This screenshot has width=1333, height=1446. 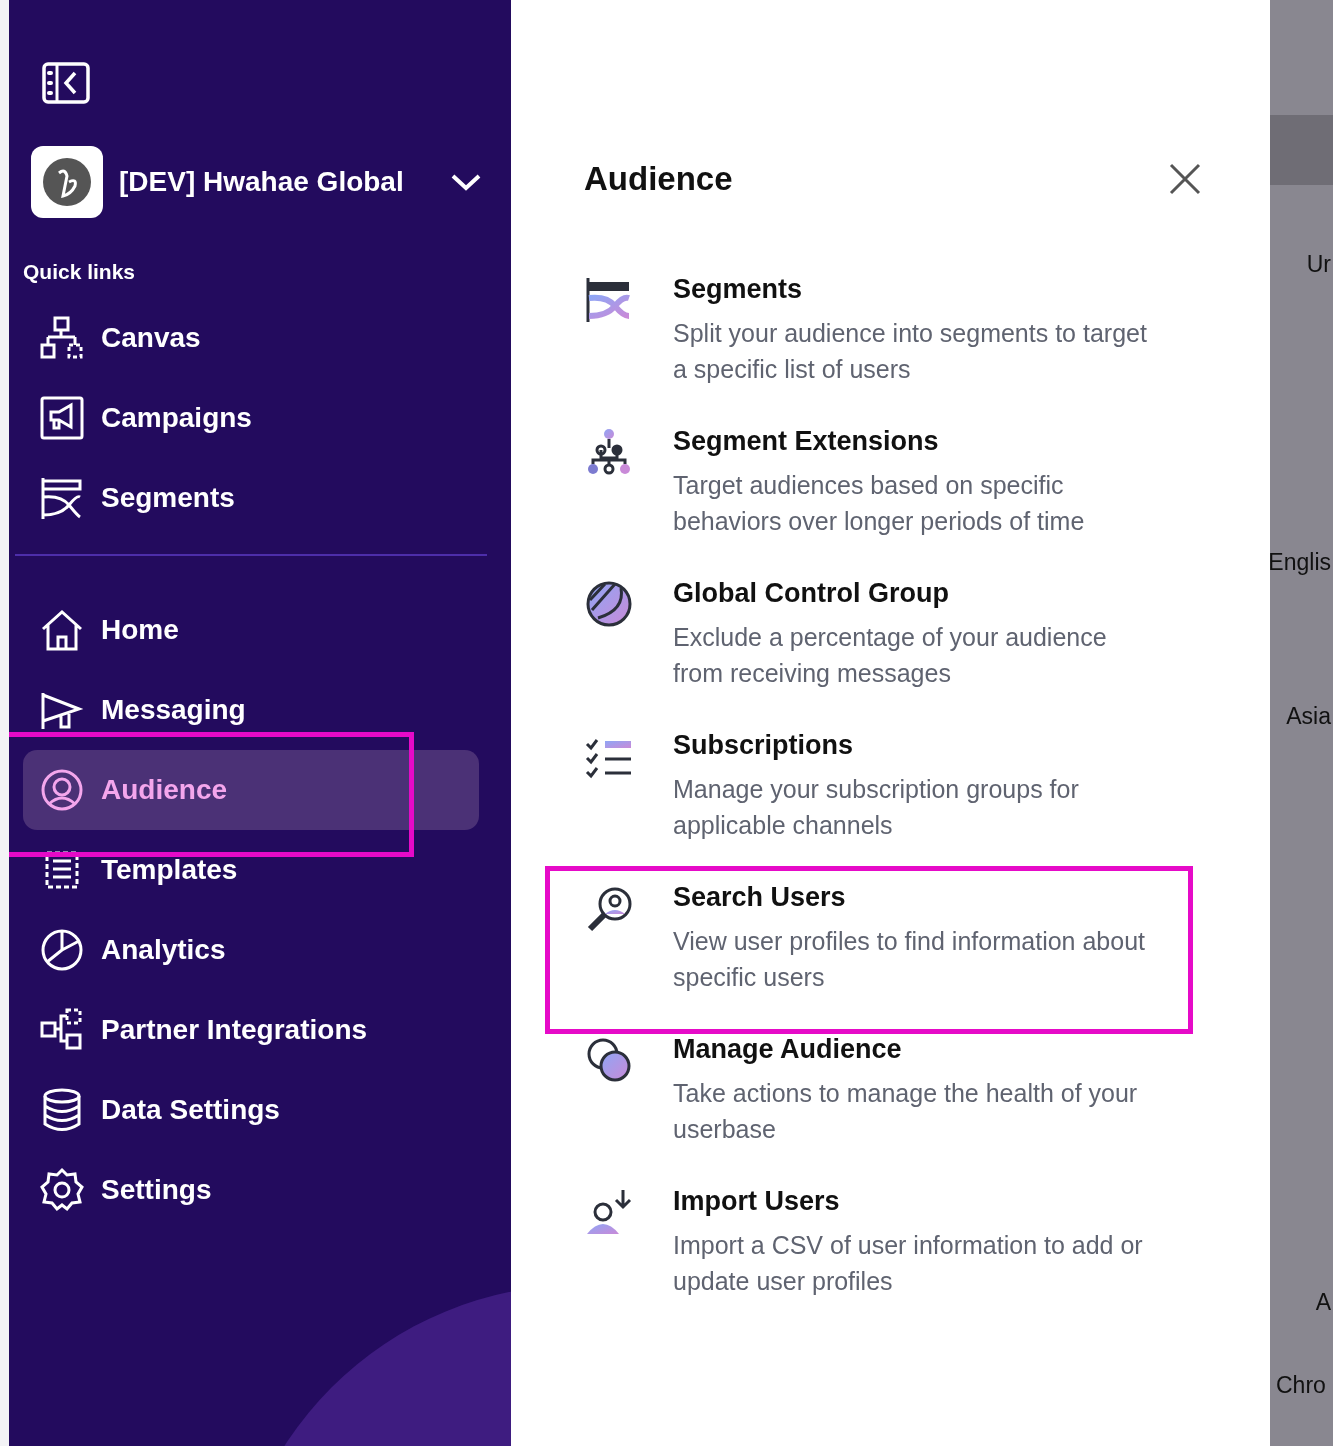 I want to click on nav-item: Audience, so click(x=251, y=790).